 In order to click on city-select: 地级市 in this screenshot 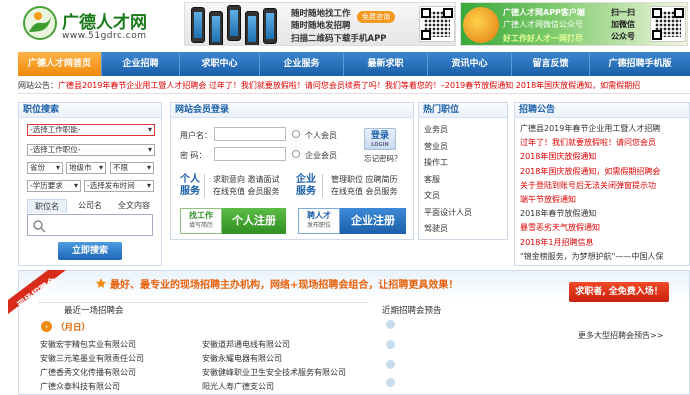, I will do `click(86, 168)`.